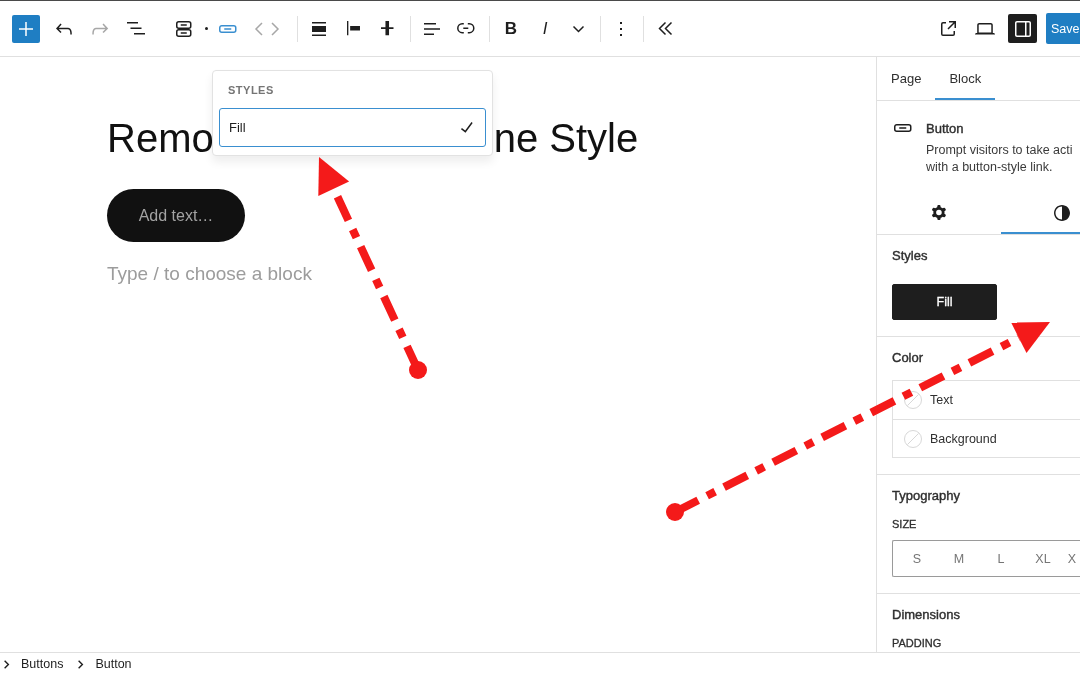 The width and height of the screenshot is (1080, 675). I want to click on justify-left-icon, so click(353, 28).